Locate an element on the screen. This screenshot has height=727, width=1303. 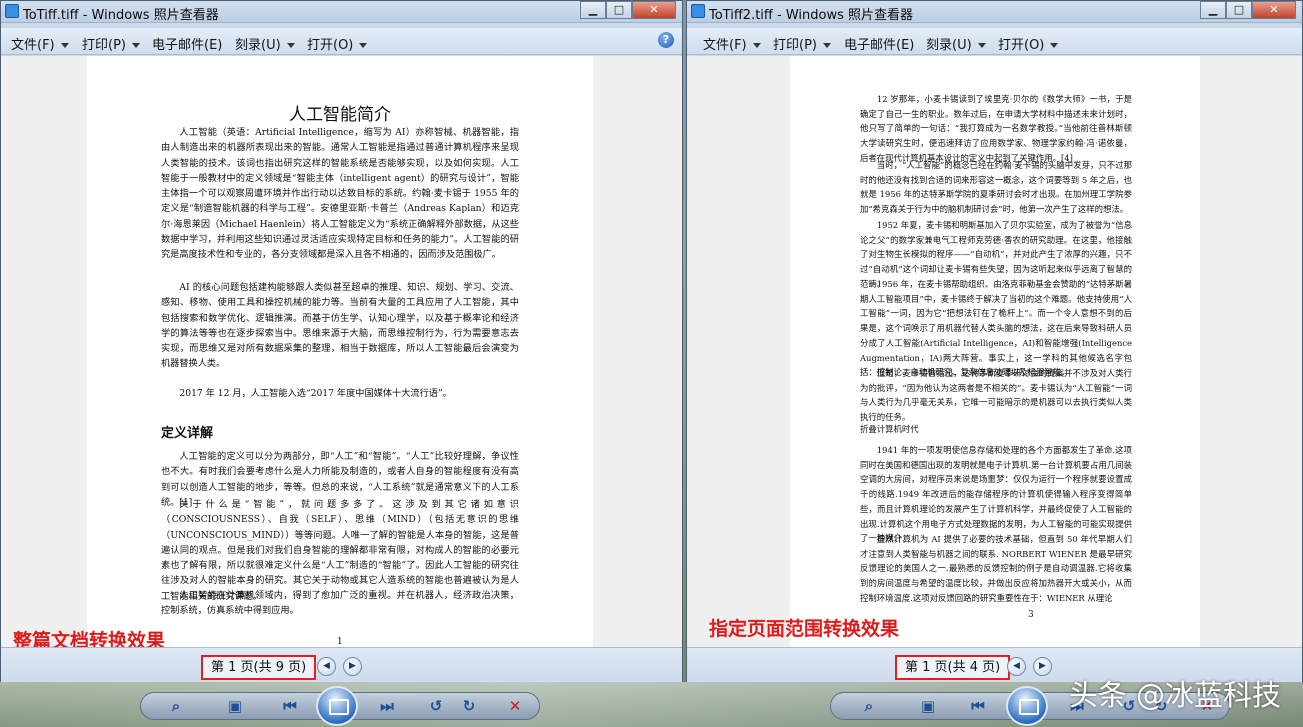
page-title: 人工智能简介 is located at coordinates (340, 115).